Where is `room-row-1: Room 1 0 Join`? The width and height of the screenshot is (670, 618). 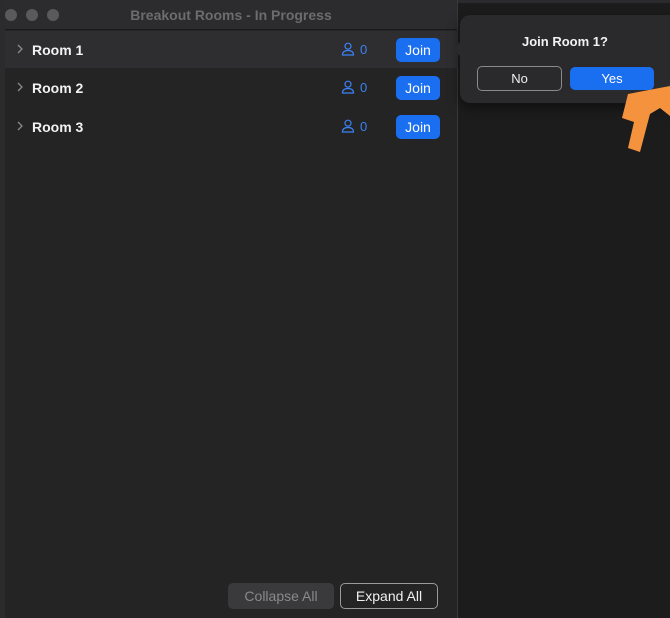 room-row-1: Room 1 0 Join is located at coordinates (231, 49).